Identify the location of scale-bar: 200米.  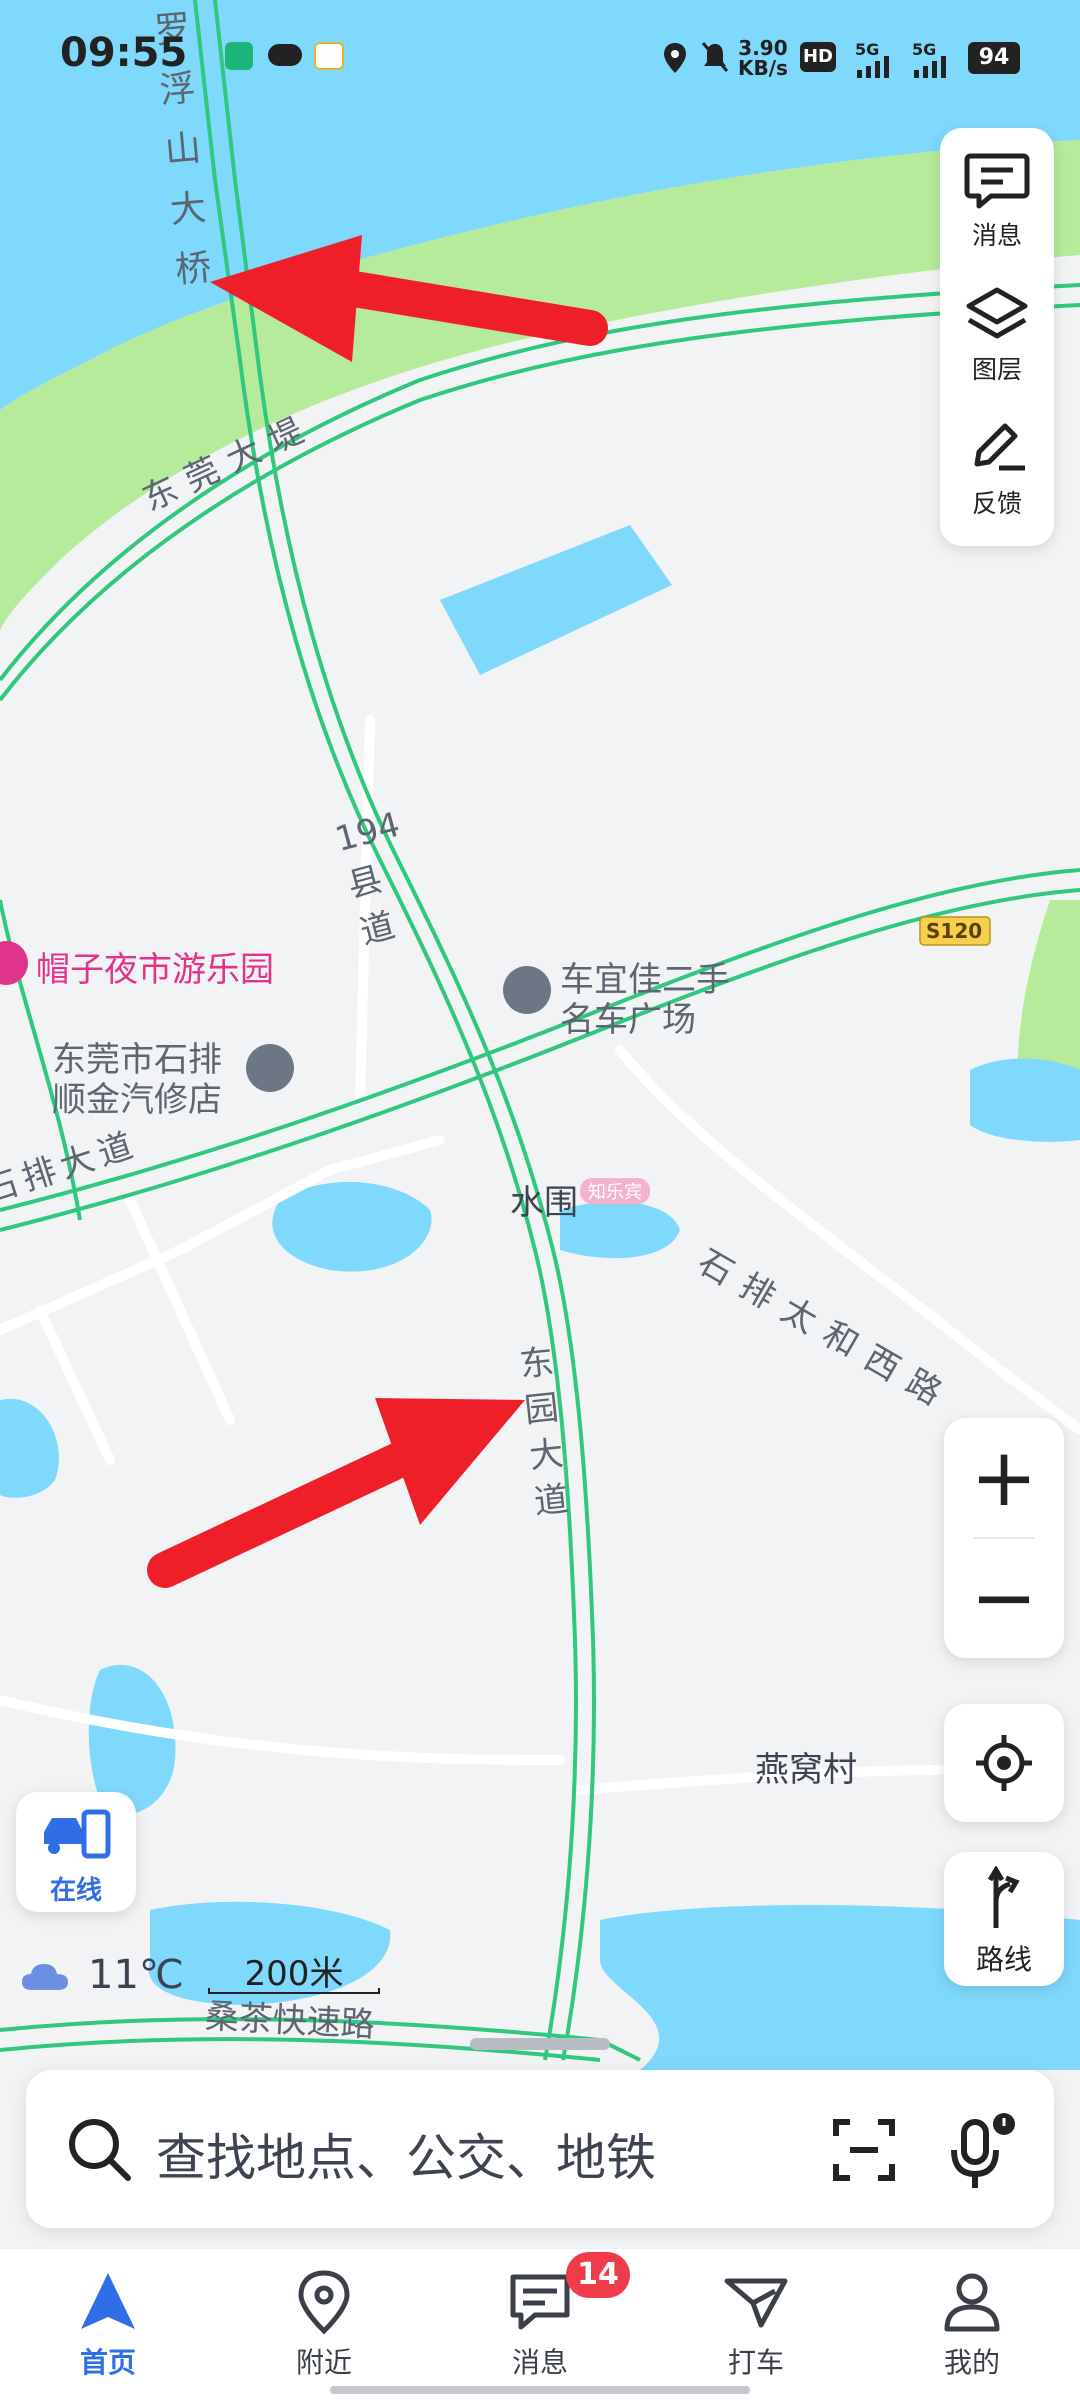
(294, 1971).